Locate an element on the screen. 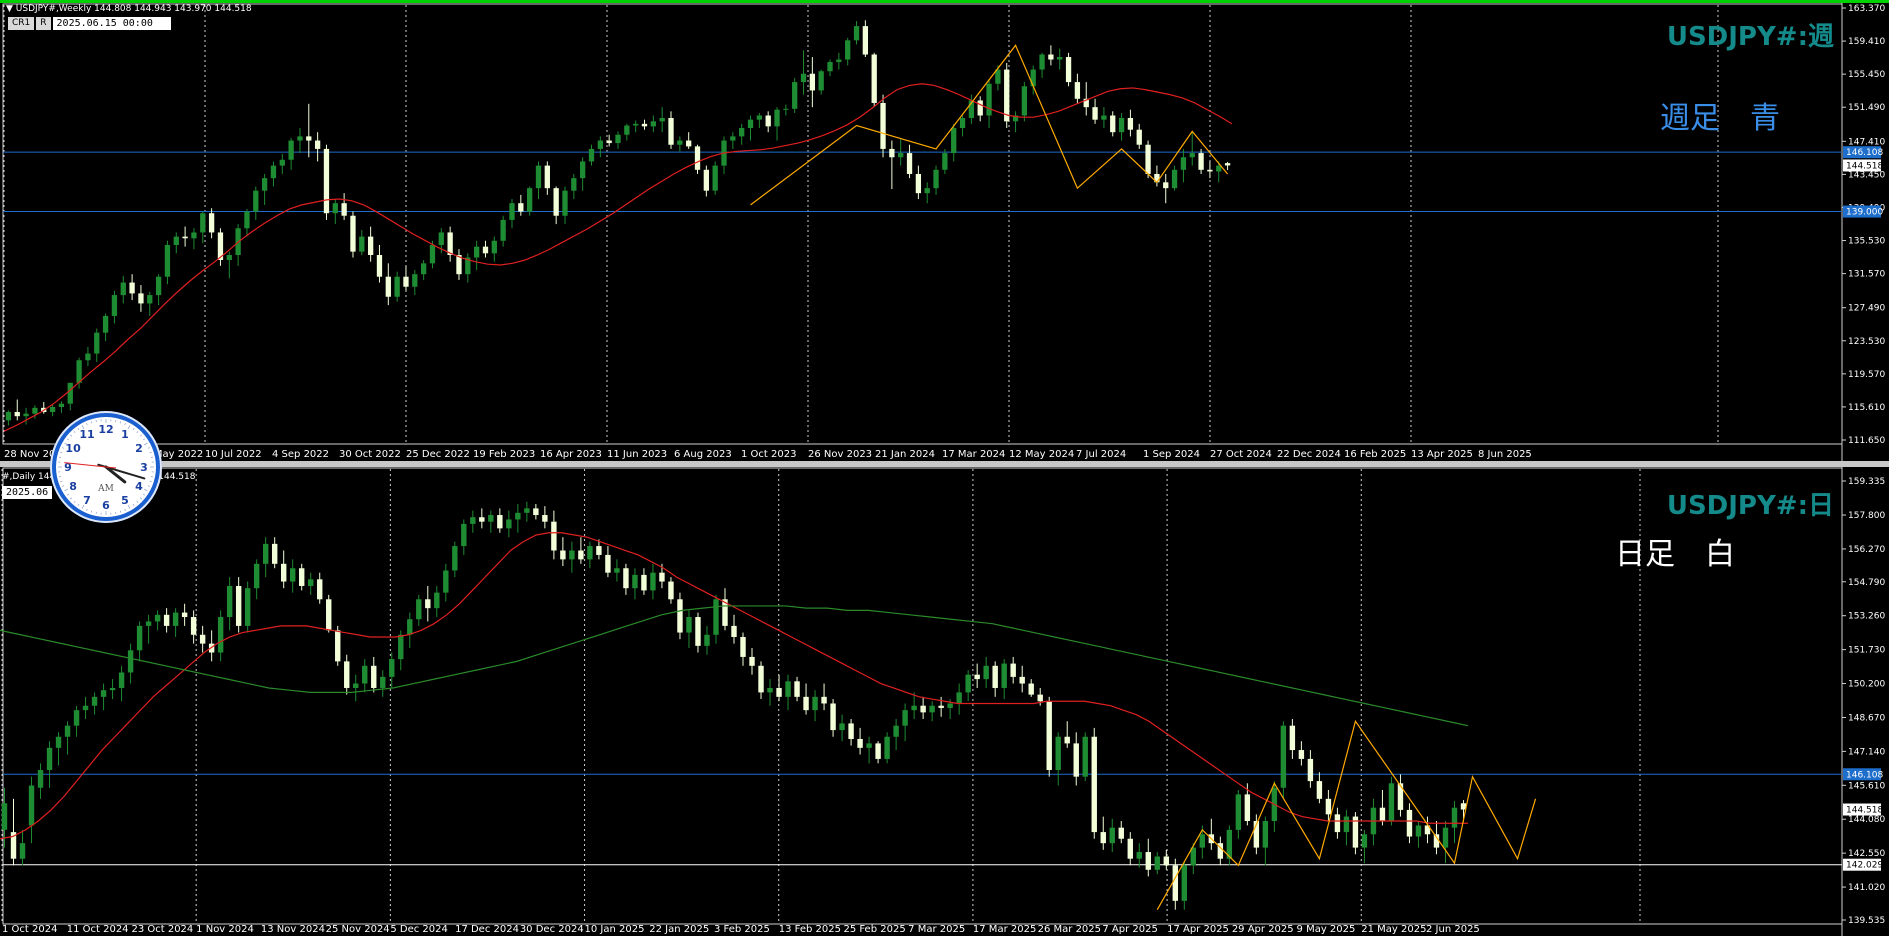 The image size is (1889, 936). bot-price-label: 141.020 is located at coordinates (1866, 888).